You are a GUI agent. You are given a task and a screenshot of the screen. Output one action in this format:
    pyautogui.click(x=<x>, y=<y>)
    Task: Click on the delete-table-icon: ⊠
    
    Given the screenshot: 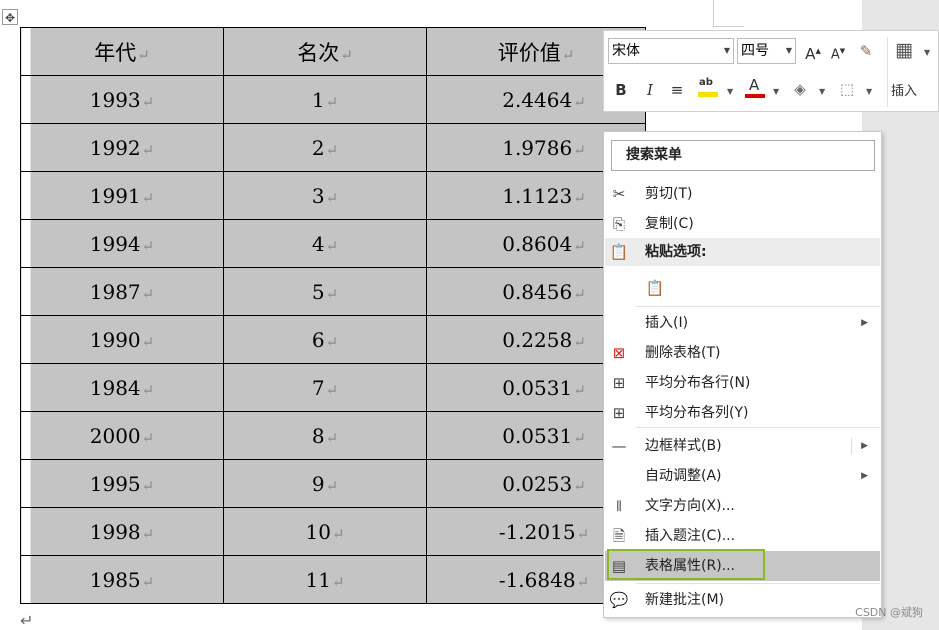 What is the action you would take?
    pyautogui.click(x=619, y=353)
    